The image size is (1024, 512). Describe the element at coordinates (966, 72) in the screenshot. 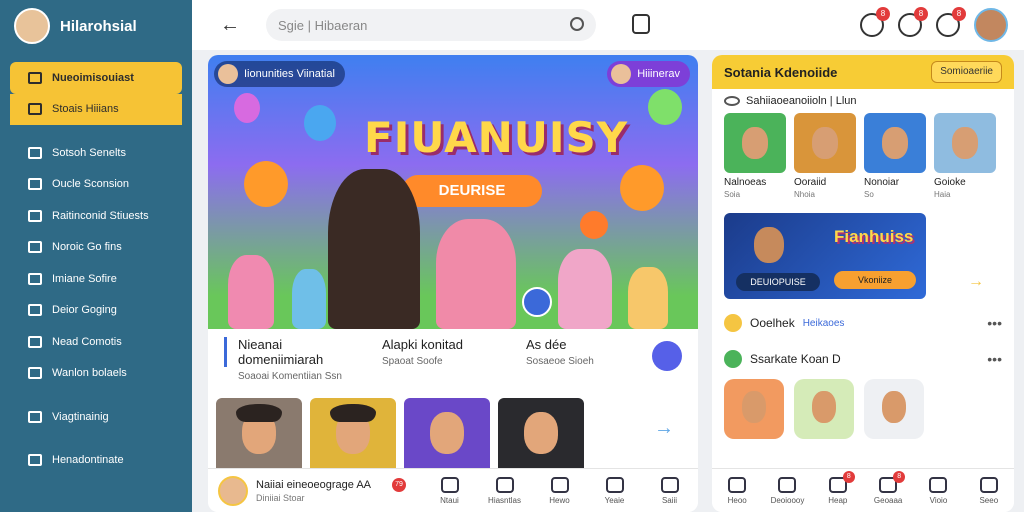

I see `panel-action-button: Somioaeriie` at that location.